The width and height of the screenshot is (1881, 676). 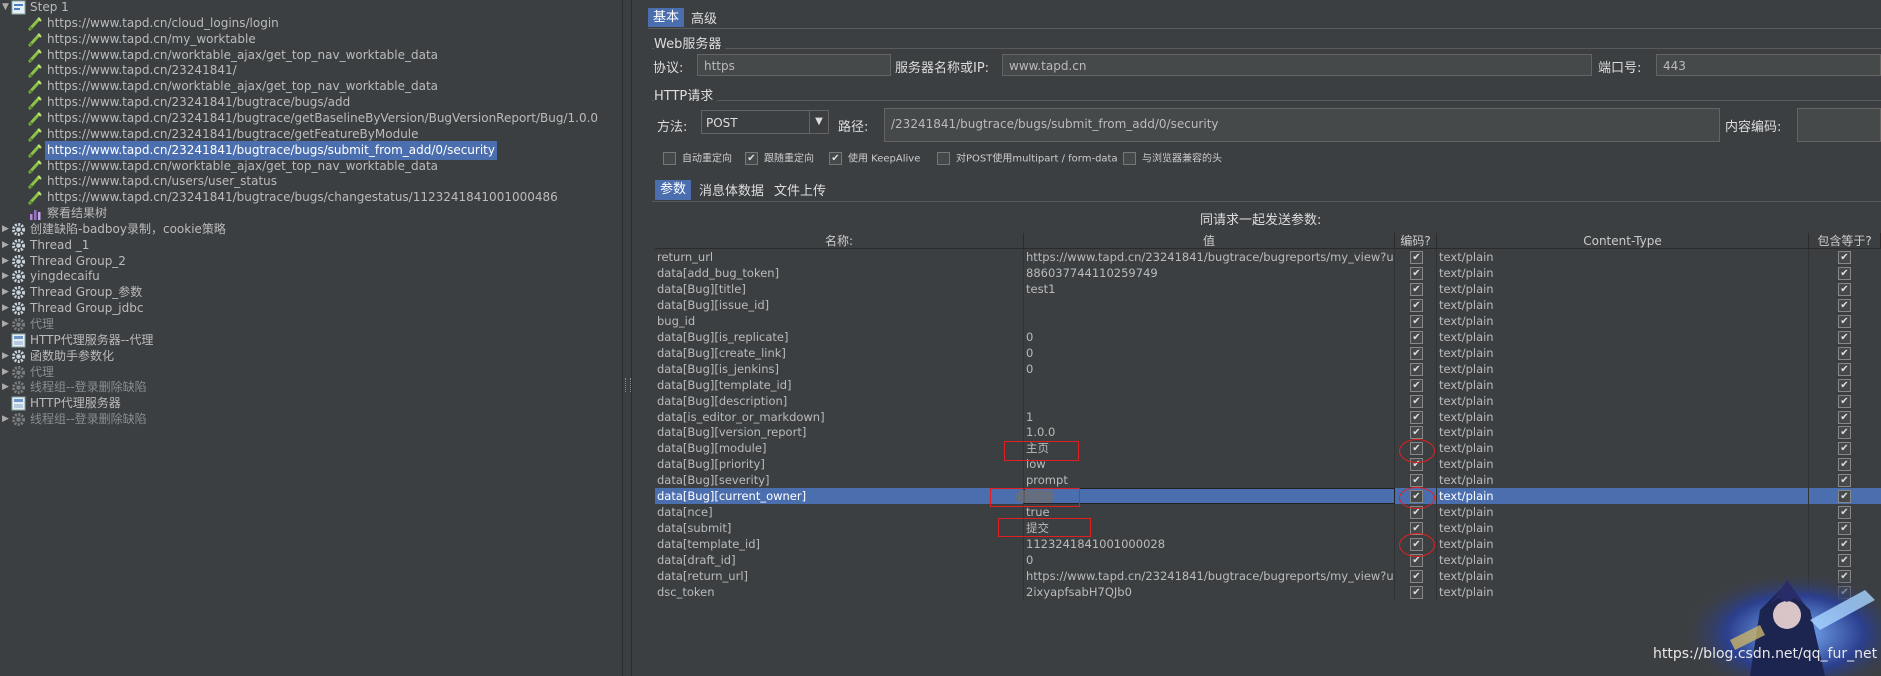 I want to click on cell-name: data[nce], so click(x=839, y=512).